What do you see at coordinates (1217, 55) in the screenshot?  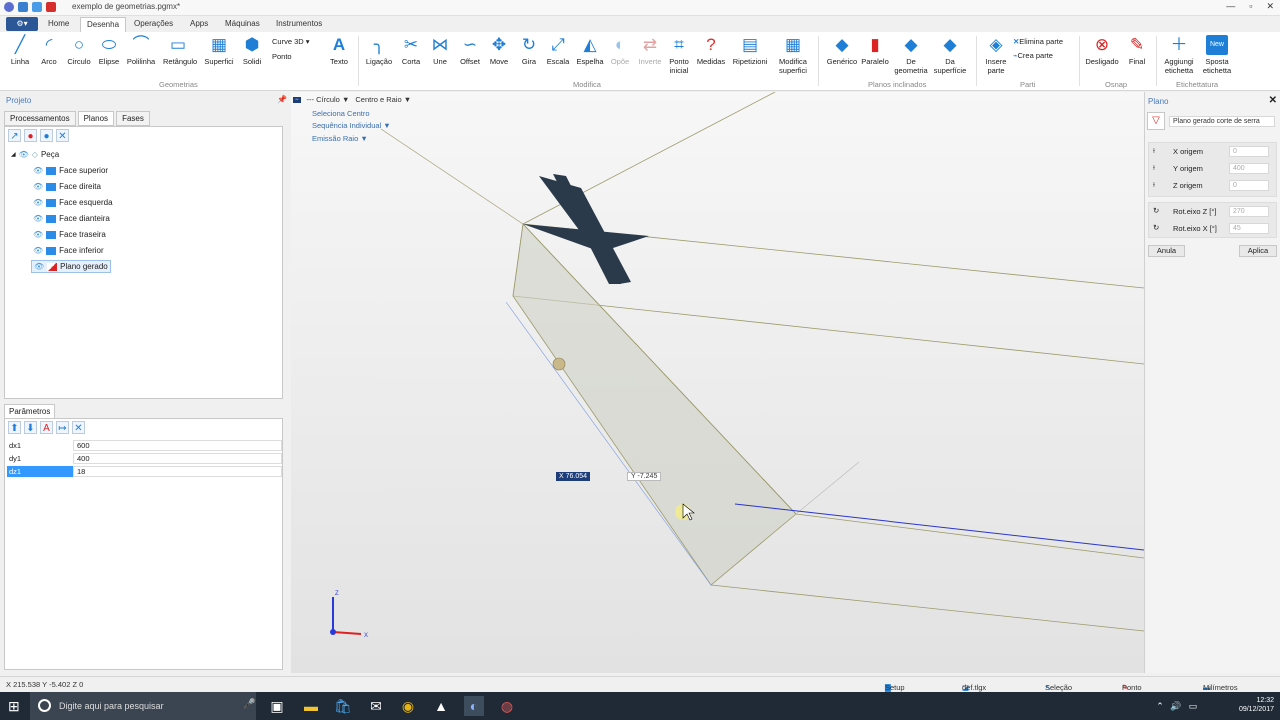 I see `move-label-button: New Sposta etichetta` at bounding box center [1217, 55].